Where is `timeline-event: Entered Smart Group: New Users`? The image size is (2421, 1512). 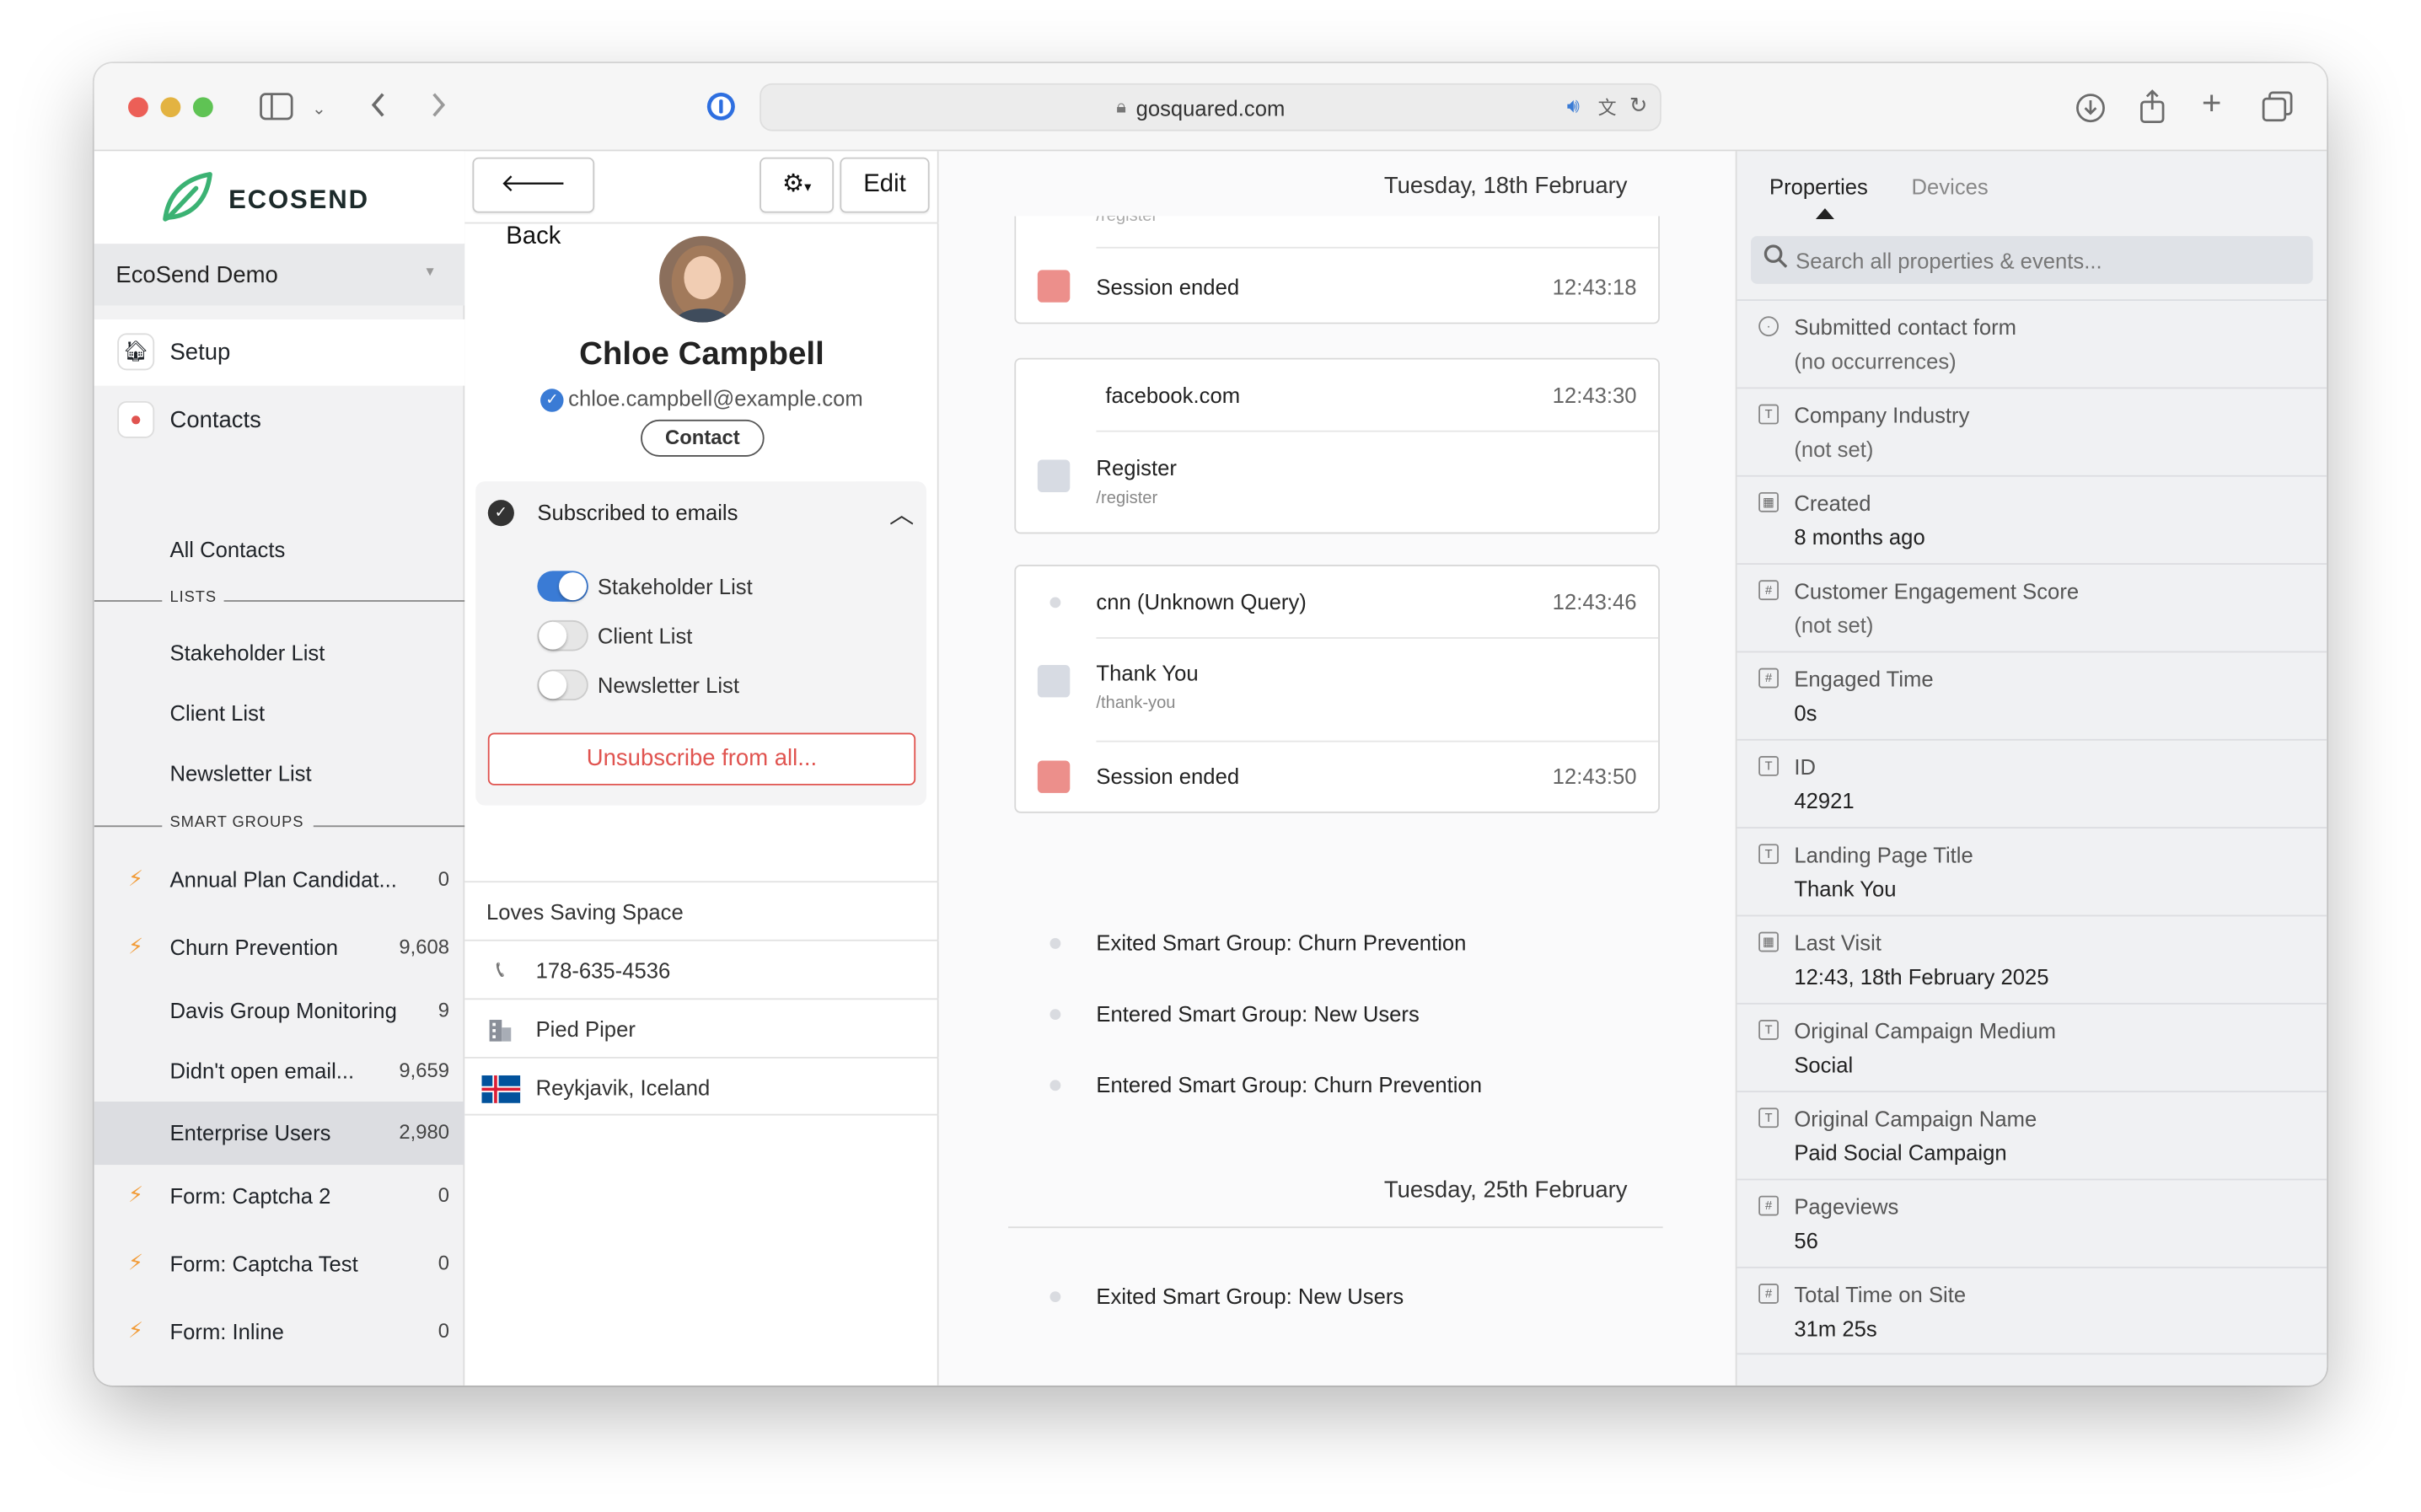 timeline-event: Entered Smart Group: New Users is located at coordinates (1337, 1016).